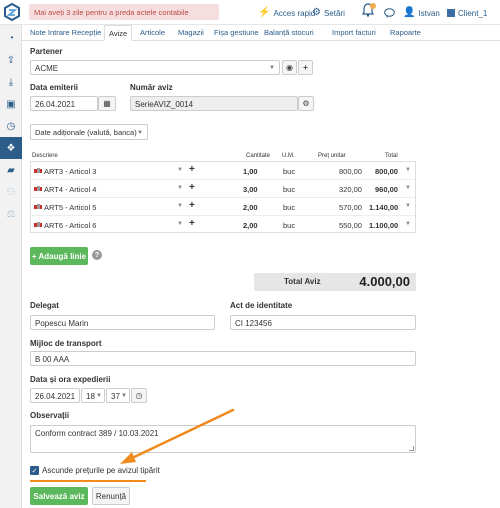  I want to click on balance-scale-icon: ⚖, so click(11, 214).